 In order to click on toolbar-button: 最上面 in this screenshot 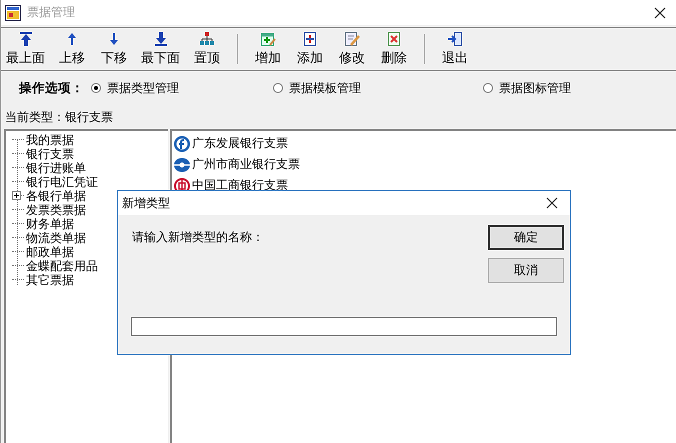, I will do `click(25, 49)`.